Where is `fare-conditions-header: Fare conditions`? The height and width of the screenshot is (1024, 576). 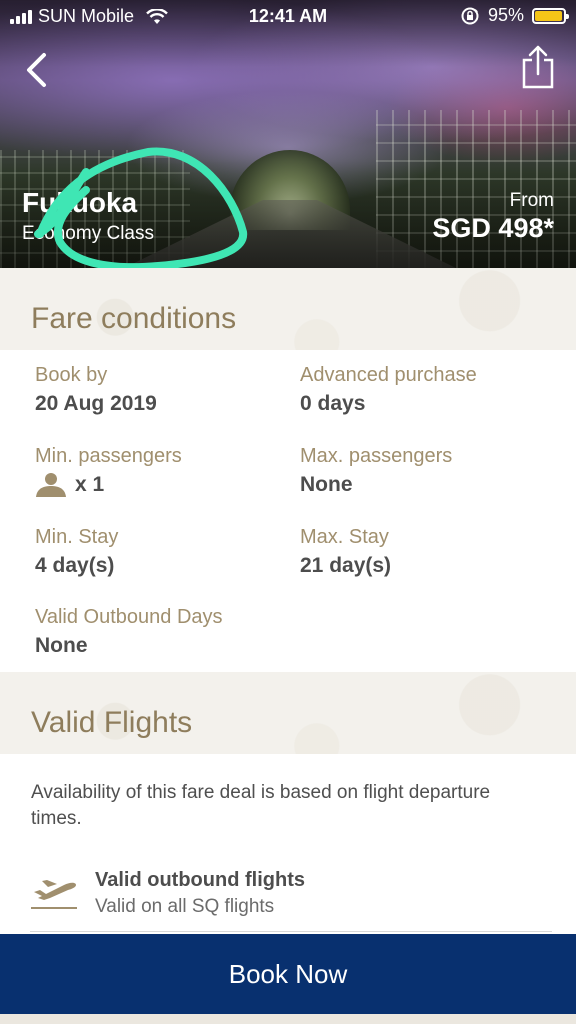 fare-conditions-header: Fare conditions is located at coordinates (288, 309).